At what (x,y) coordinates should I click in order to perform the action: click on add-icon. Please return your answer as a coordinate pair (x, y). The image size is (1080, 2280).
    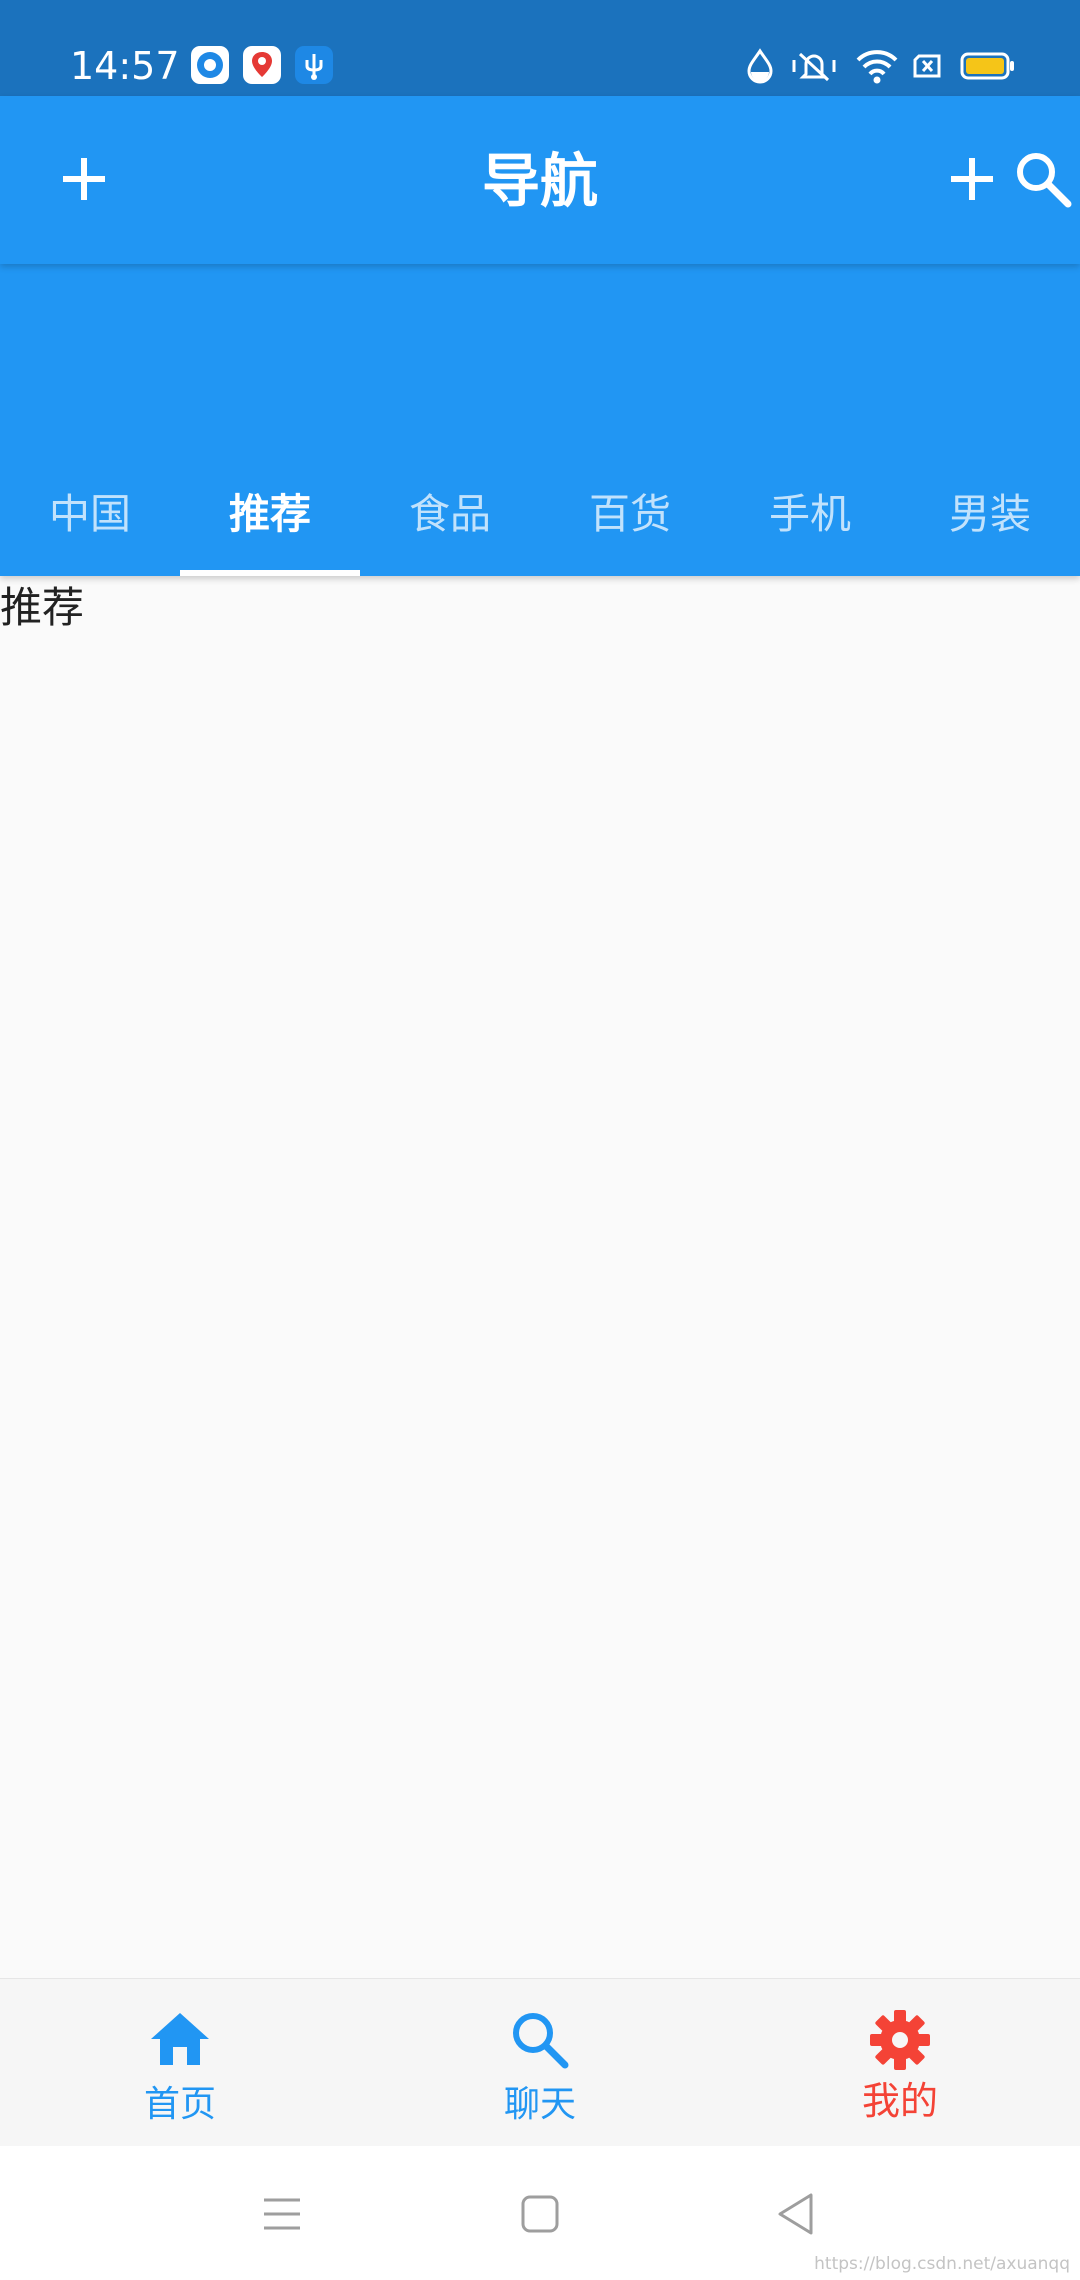
    Looking at the image, I should click on (972, 181).